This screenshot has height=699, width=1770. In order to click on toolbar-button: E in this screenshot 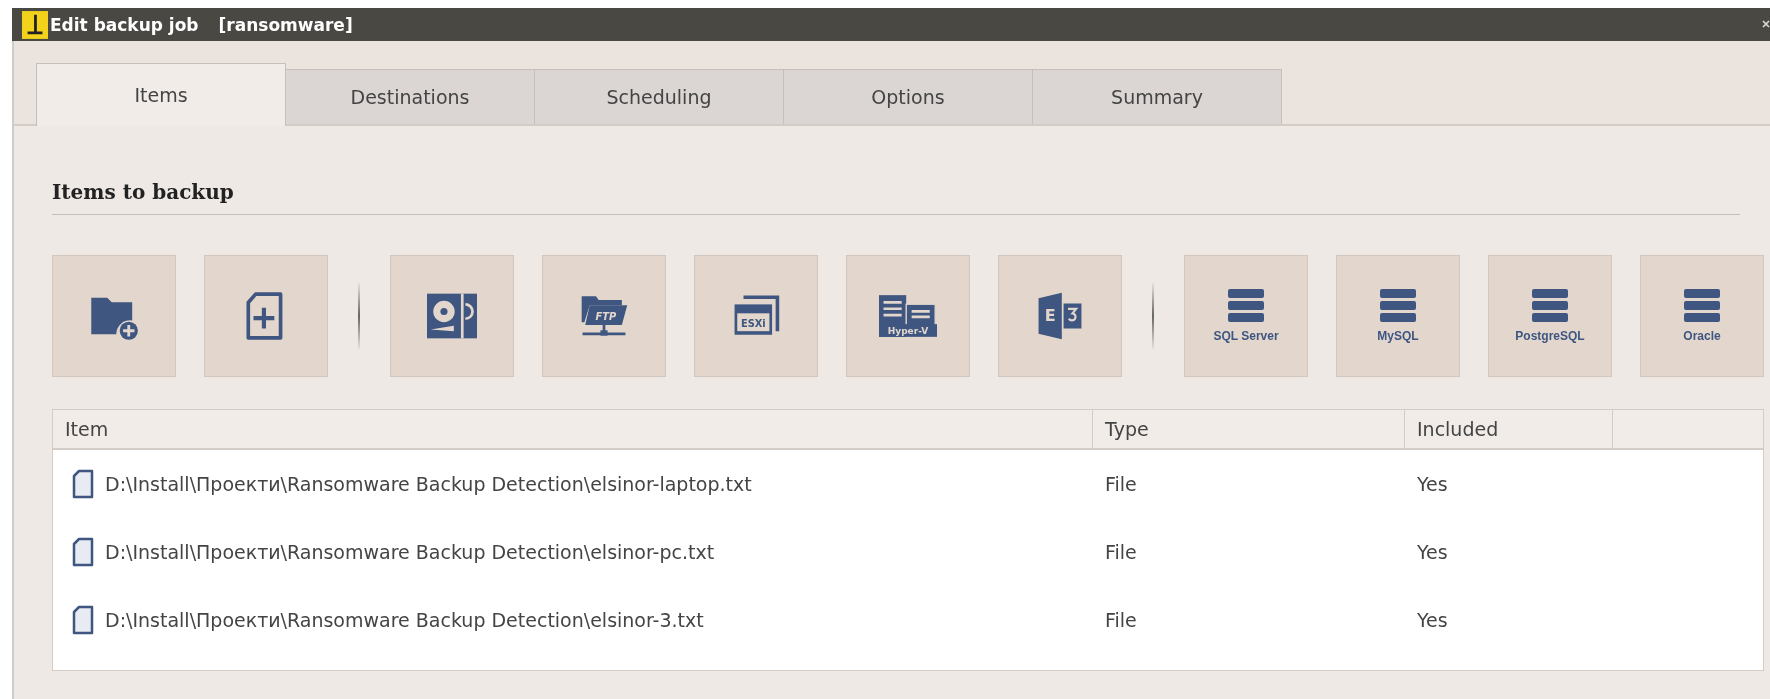, I will do `click(1060, 316)`.